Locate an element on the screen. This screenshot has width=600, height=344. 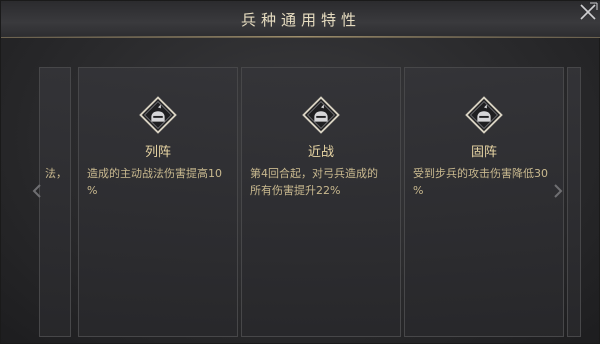
close-icon is located at coordinates (588, 12).